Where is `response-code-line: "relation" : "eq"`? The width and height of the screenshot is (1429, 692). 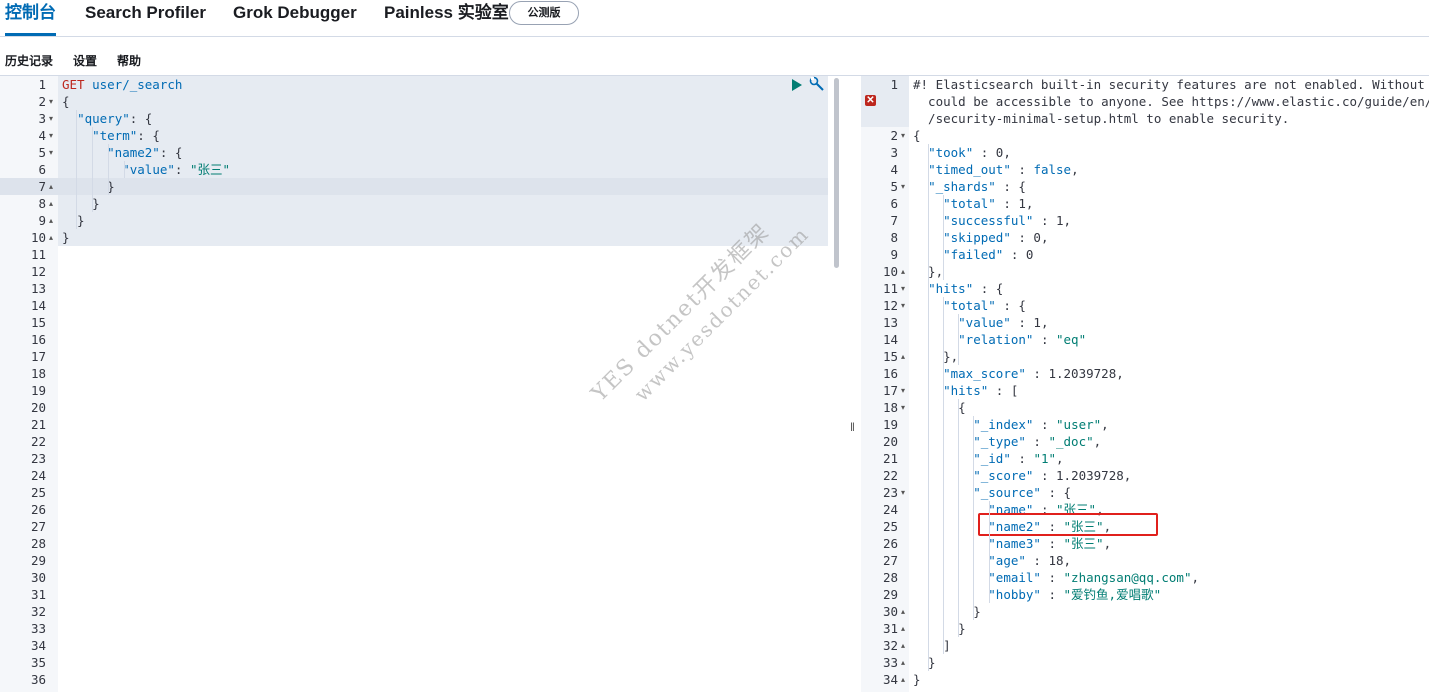 response-code-line: "relation" : "eq" is located at coordinates (1022, 339).